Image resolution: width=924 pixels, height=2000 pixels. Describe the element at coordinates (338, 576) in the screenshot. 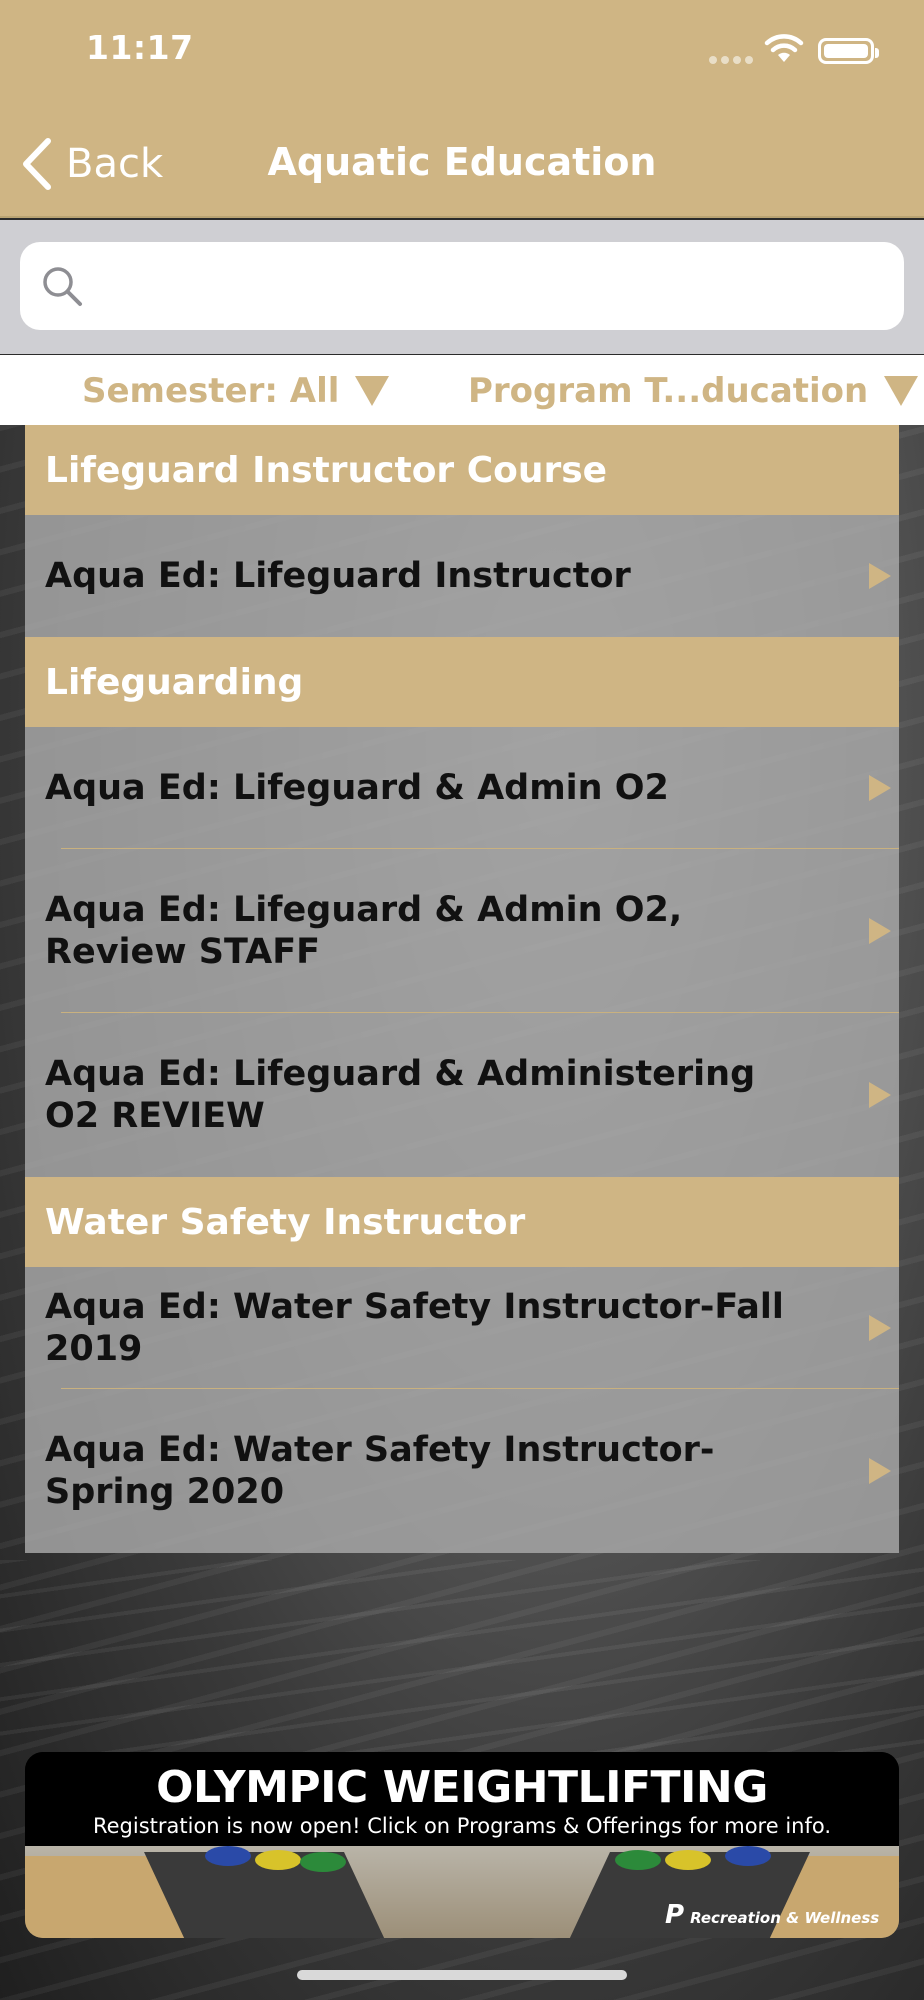

I see `list-item-label: Aqua Ed: Lifeguard Instructor` at that location.